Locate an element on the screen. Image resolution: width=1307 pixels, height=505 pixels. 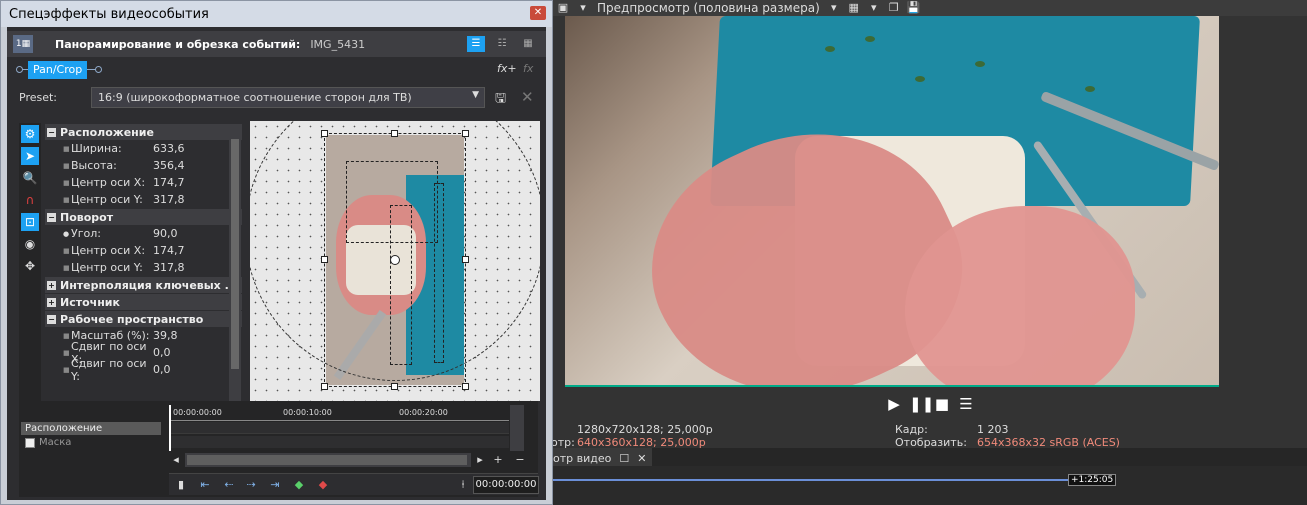
chain-end-dot is located at coordinates (98, 69).